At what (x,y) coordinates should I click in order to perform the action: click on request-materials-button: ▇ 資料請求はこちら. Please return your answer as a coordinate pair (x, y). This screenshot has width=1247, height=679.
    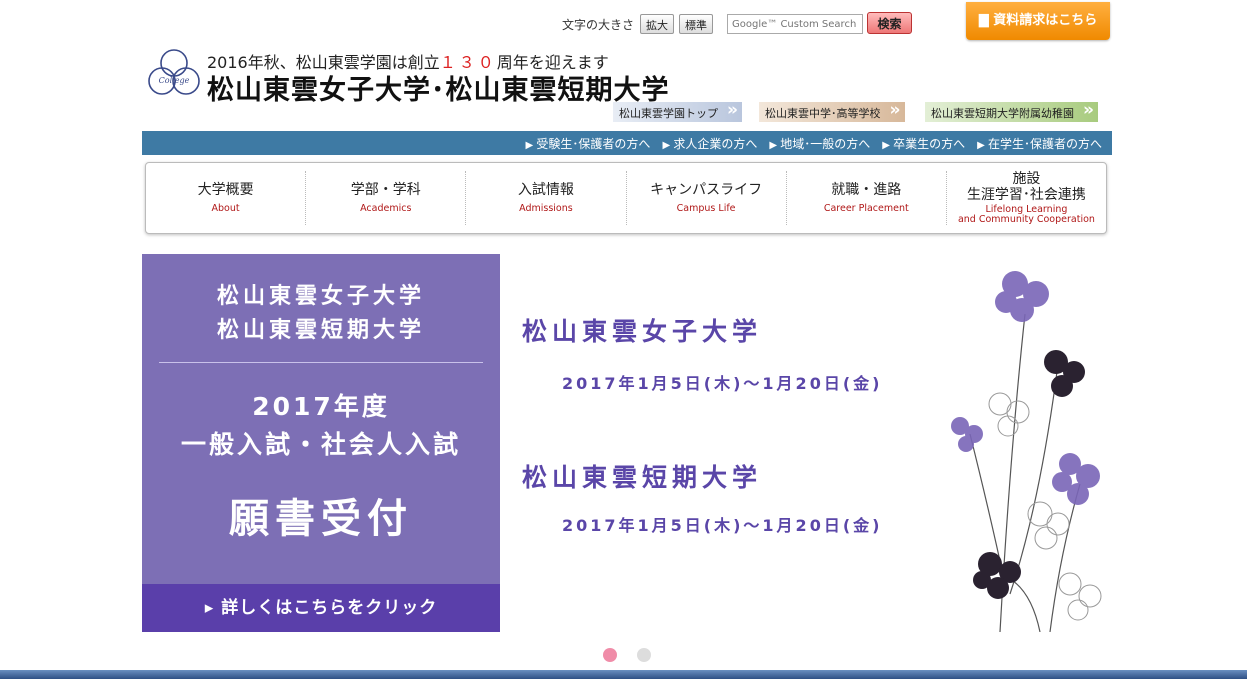
    Looking at the image, I should click on (1038, 21).